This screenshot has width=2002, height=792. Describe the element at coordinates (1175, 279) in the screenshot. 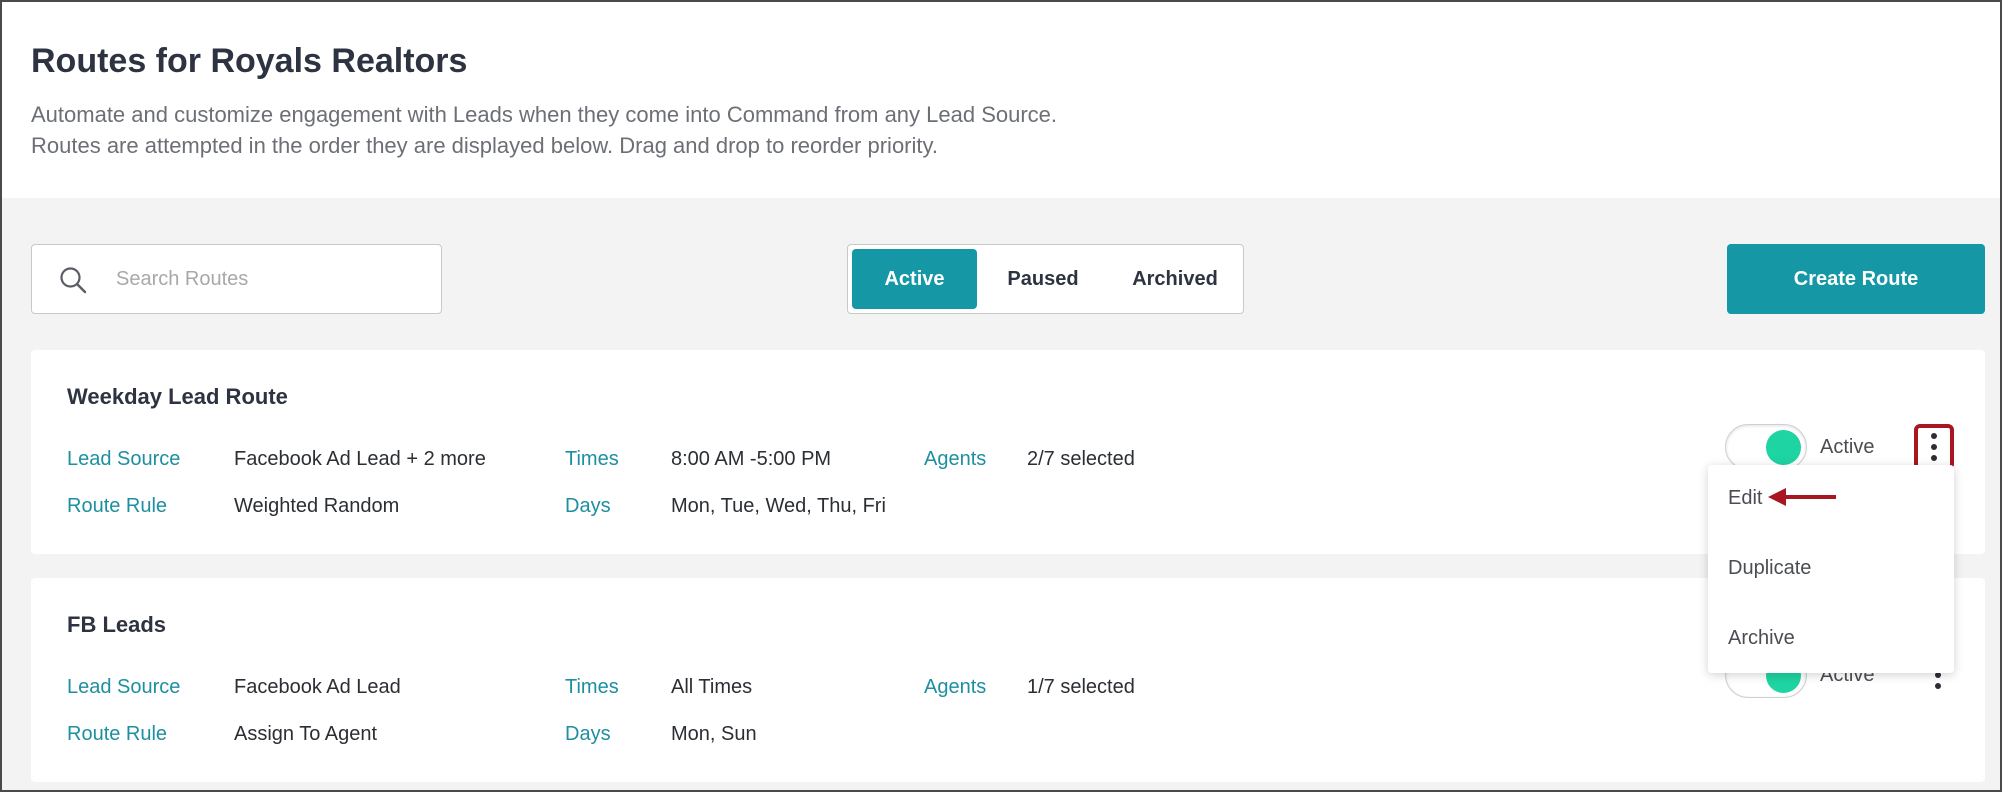

I see `tab-archived: Archived` at that location.